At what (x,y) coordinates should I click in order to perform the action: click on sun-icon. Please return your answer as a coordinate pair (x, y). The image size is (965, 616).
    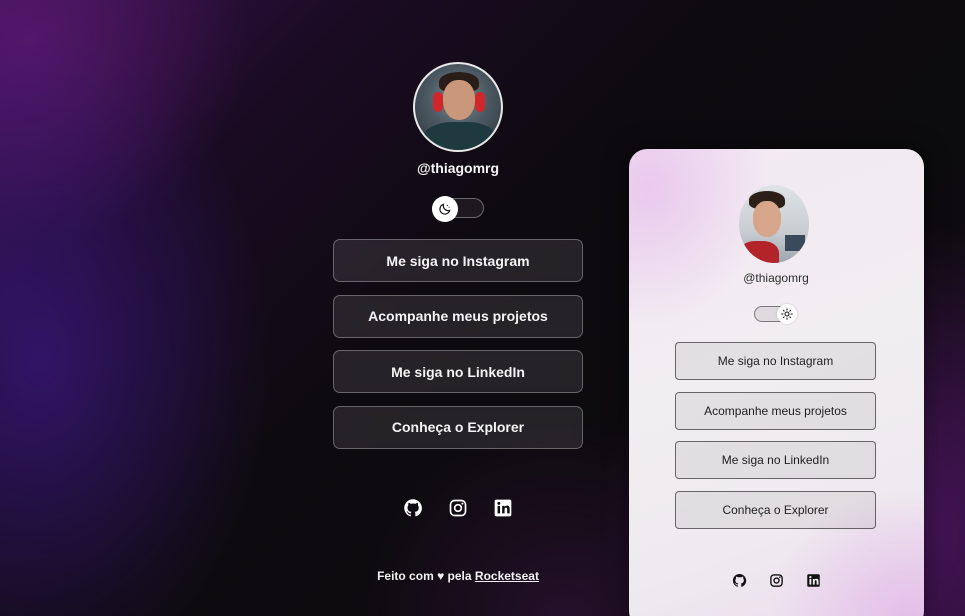
    Looking at the image, I should click on (787, 314).